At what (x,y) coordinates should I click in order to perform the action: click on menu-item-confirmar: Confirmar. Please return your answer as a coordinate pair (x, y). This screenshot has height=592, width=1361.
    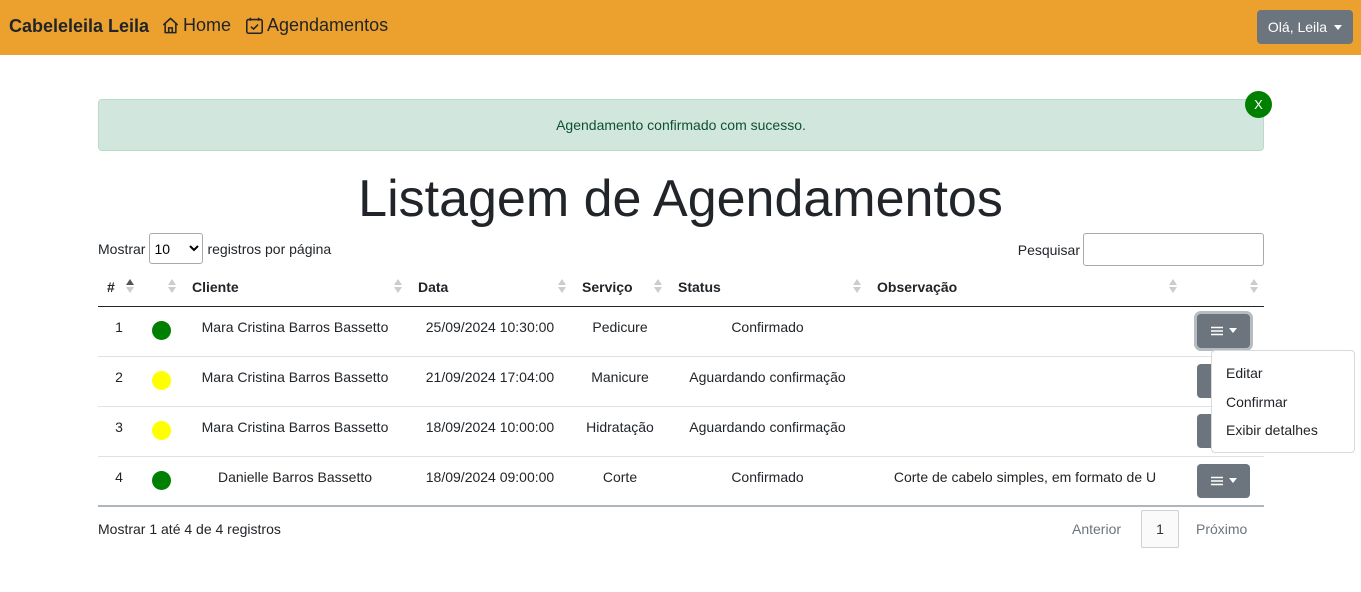
    Looking at the image, I should click on (1283, 402).